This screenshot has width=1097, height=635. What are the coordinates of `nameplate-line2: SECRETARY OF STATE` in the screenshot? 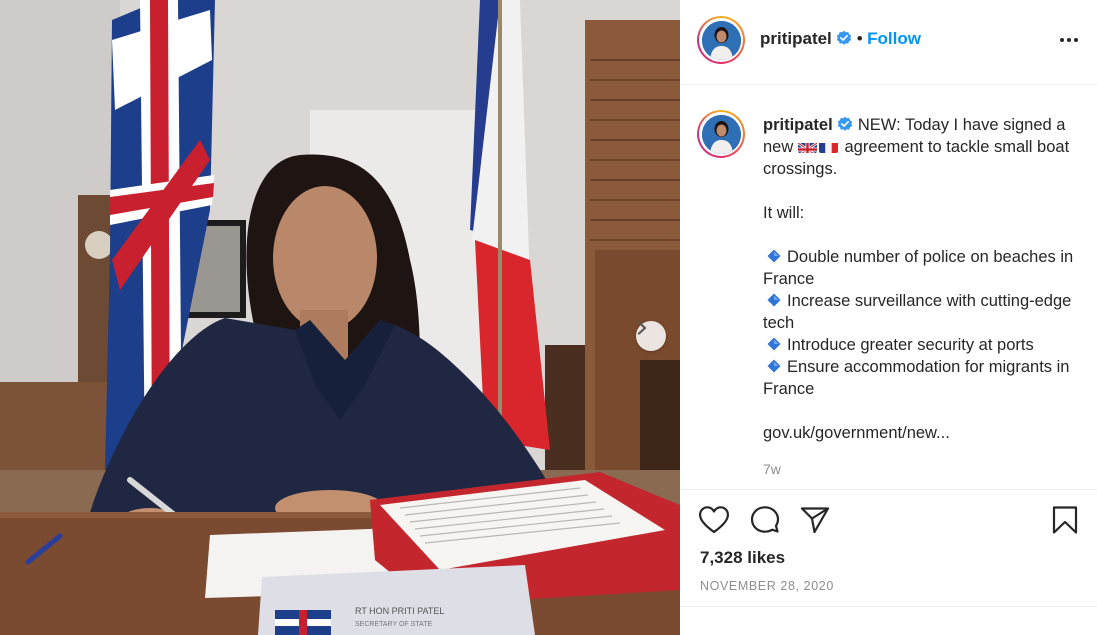 It's located at (393, 624).